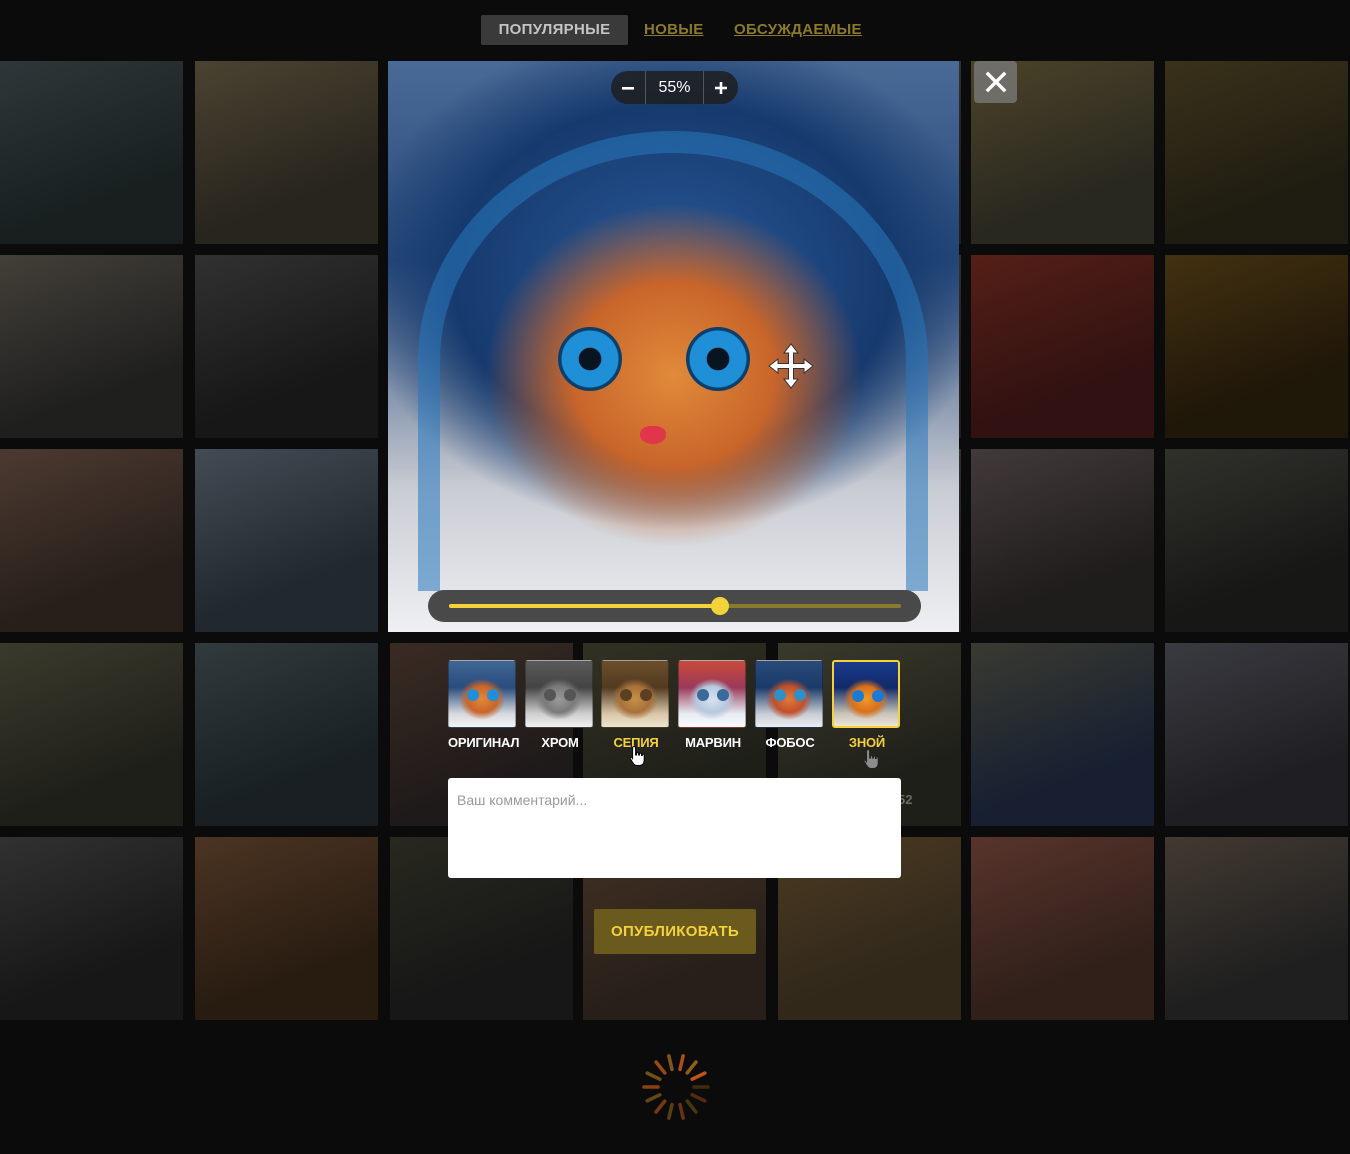 The image size is (1350, 1154). I want to click on plus-icon, so click(721, 87).